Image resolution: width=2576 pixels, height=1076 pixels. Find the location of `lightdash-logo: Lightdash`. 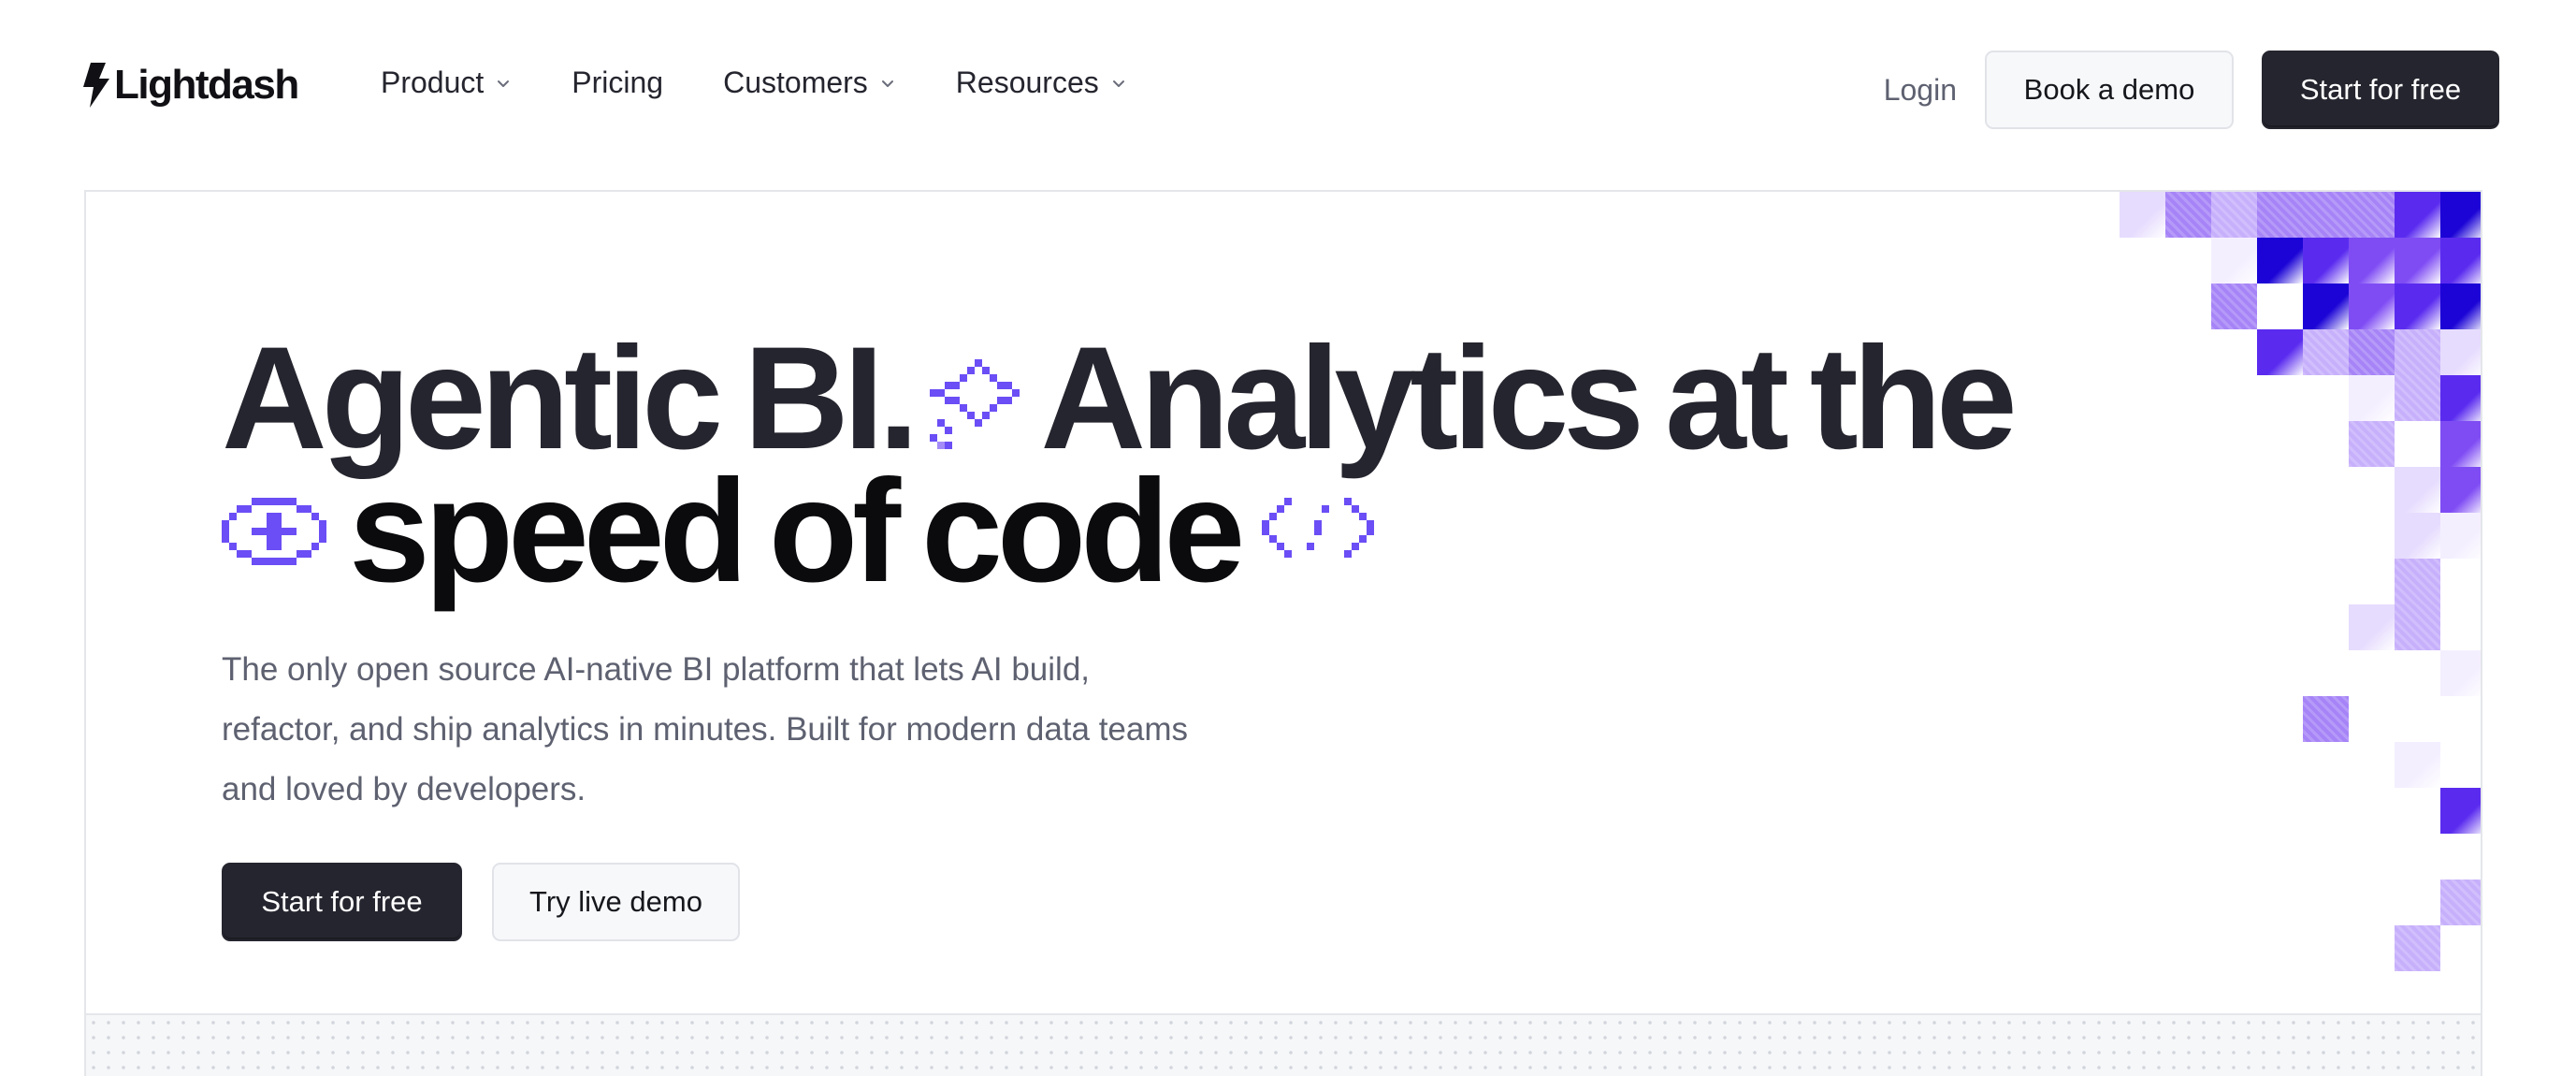

lightdash-logo: Lightdash is located at coordinates (190, 85).